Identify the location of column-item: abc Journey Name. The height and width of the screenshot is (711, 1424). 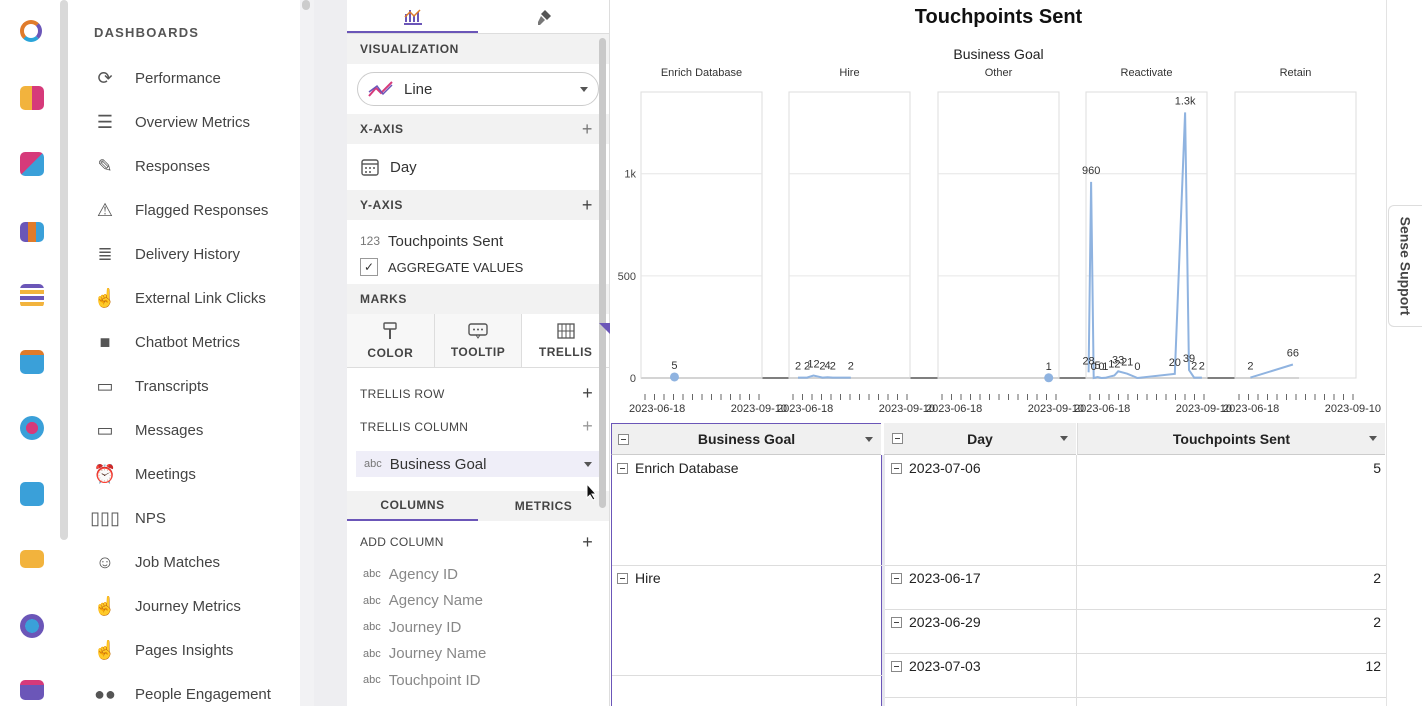
(478, 654).